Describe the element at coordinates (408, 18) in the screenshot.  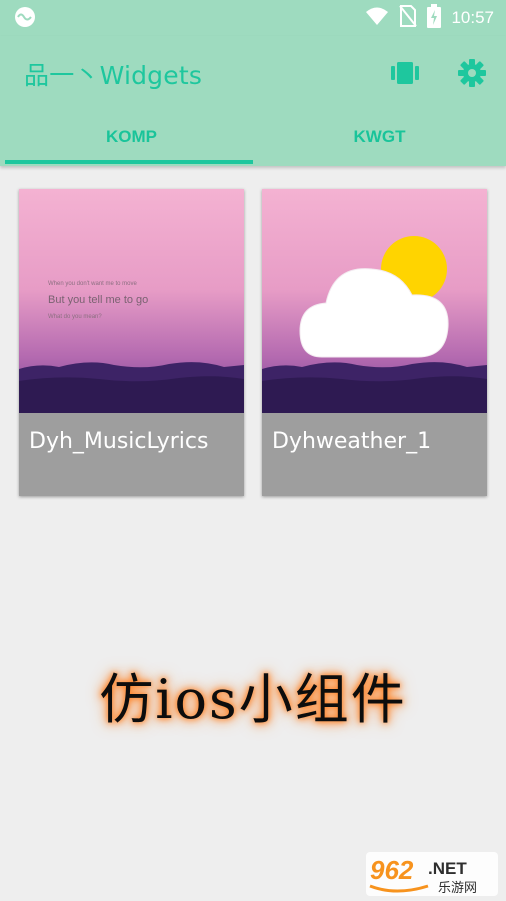
I see `no-sim-icon` at that location.